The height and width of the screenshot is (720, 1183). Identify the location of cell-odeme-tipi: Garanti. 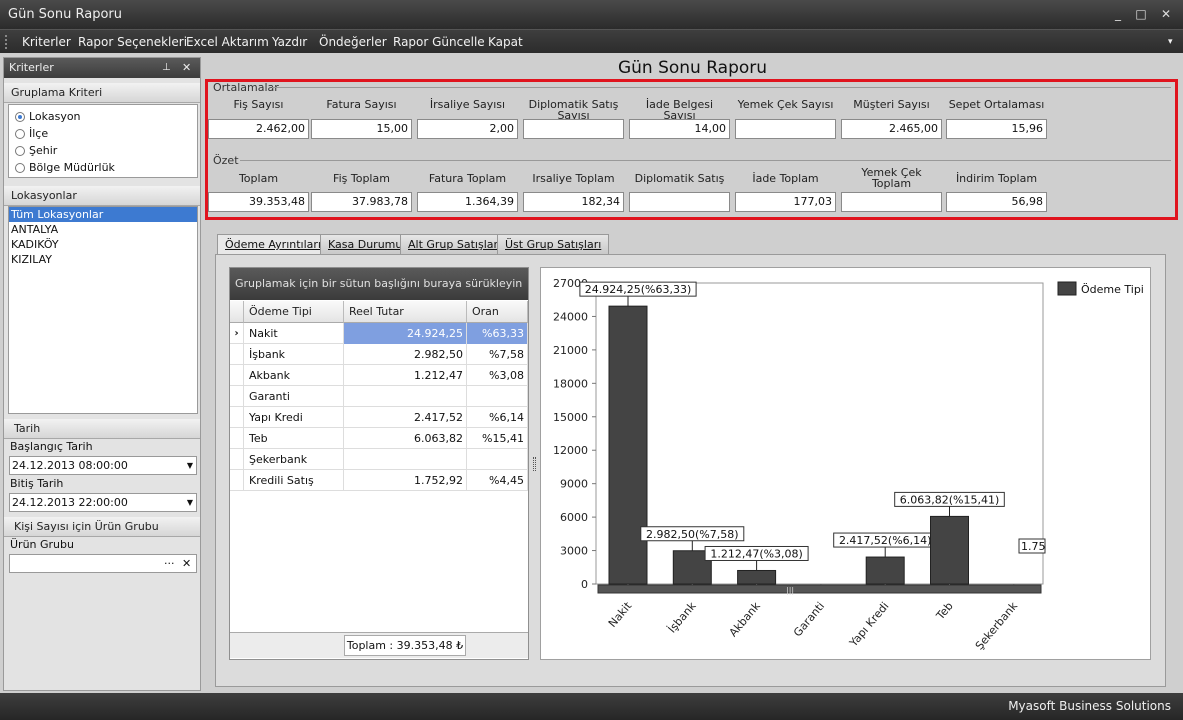
(294, 396).